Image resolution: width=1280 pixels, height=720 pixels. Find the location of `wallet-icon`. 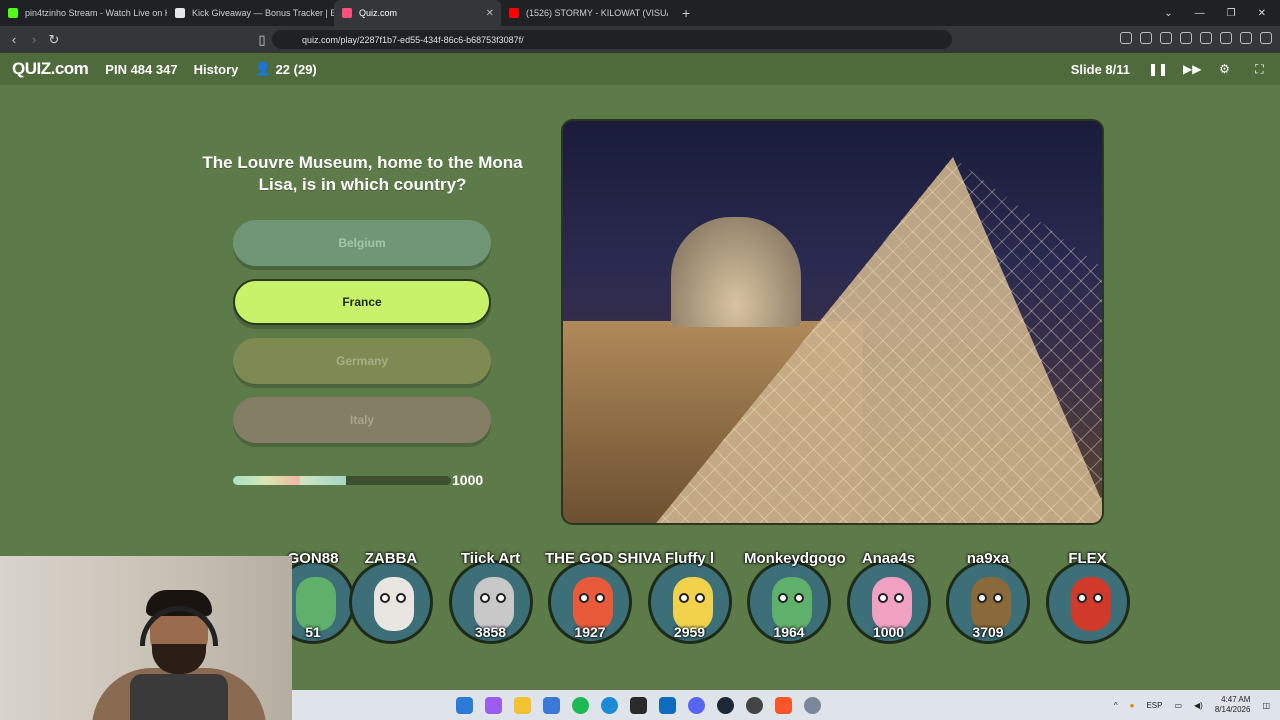

wallet-icon is located at coordinates (1206, 38).